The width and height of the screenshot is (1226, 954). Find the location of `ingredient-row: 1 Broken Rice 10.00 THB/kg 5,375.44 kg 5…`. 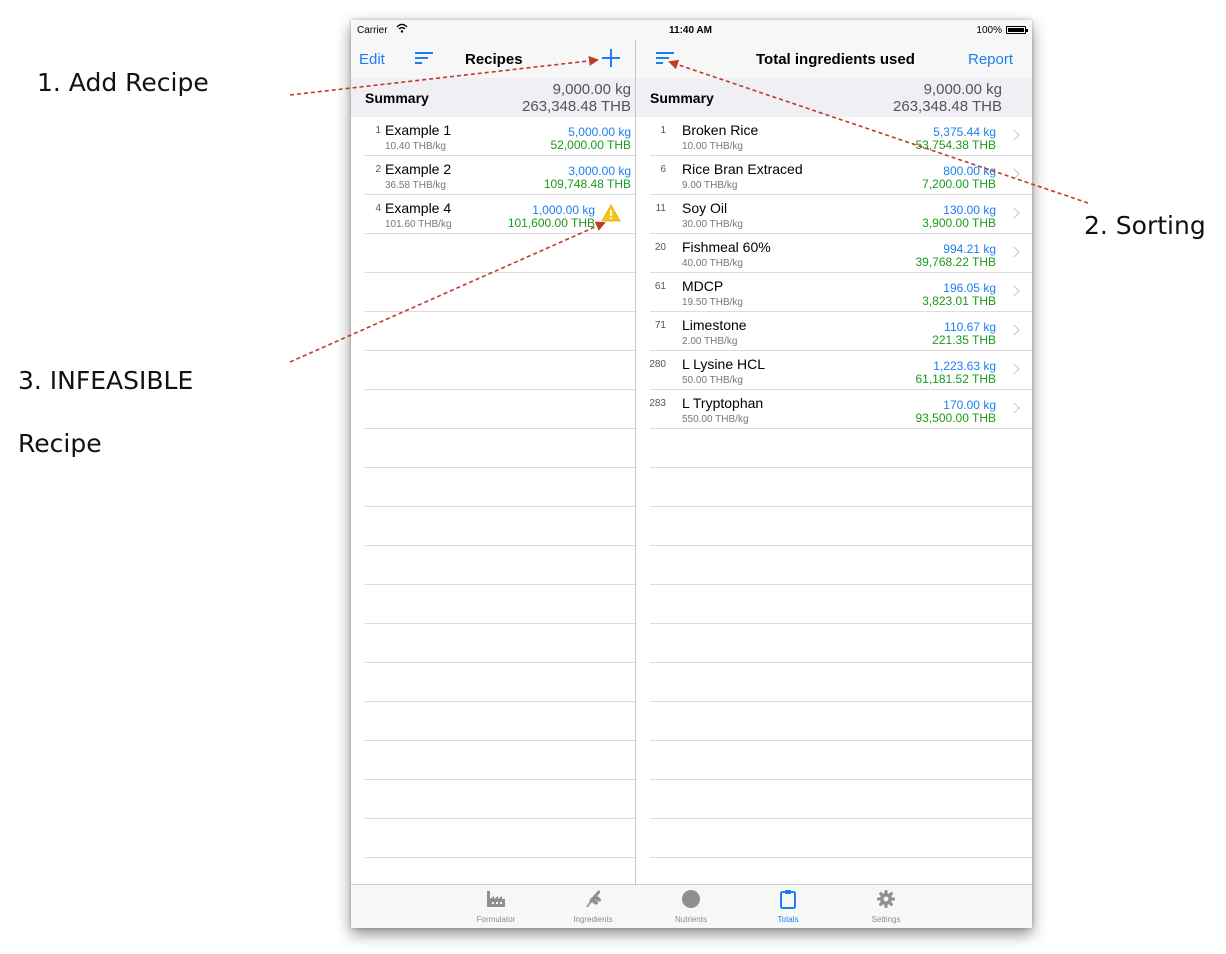

ingredient-row: 1 Broken Rice 10.00 THB/kg 5,375.44 kg 5… is located at coordinates (841, 136).